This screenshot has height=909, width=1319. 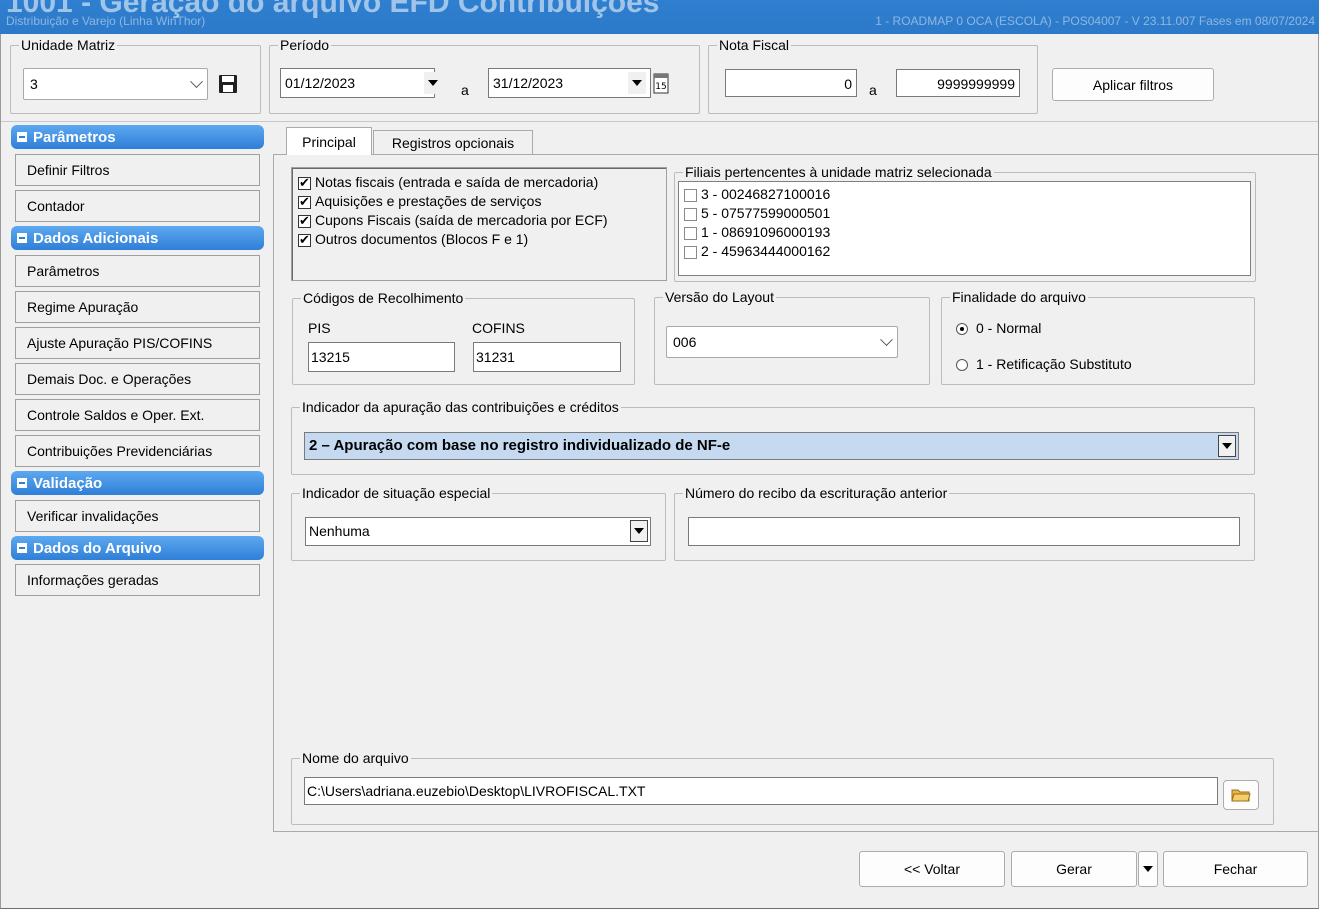 I want to click on unidade-matriz-legend: Unidade Matriz, so click(x=68, y=45).